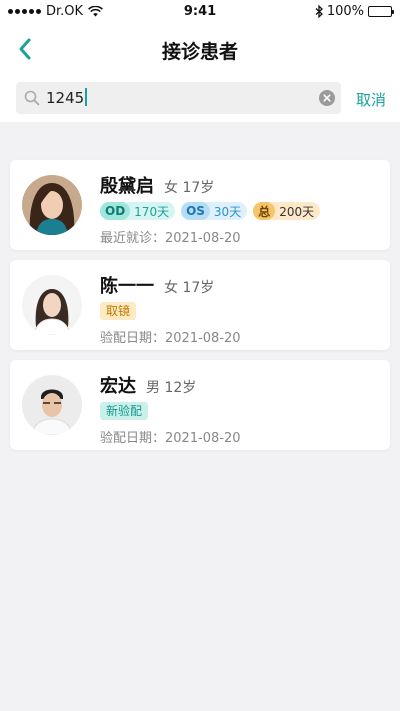  What do you see at coordinates (127, 186) in the screenshot?
I see `patient-name: 殷黛启` at bounding box center [127, 186].